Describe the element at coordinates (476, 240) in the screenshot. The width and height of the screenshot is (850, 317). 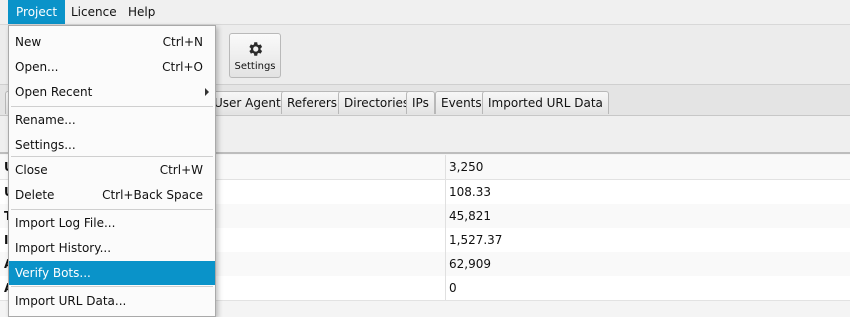
I see `row-value: 1,527.37` at that location.